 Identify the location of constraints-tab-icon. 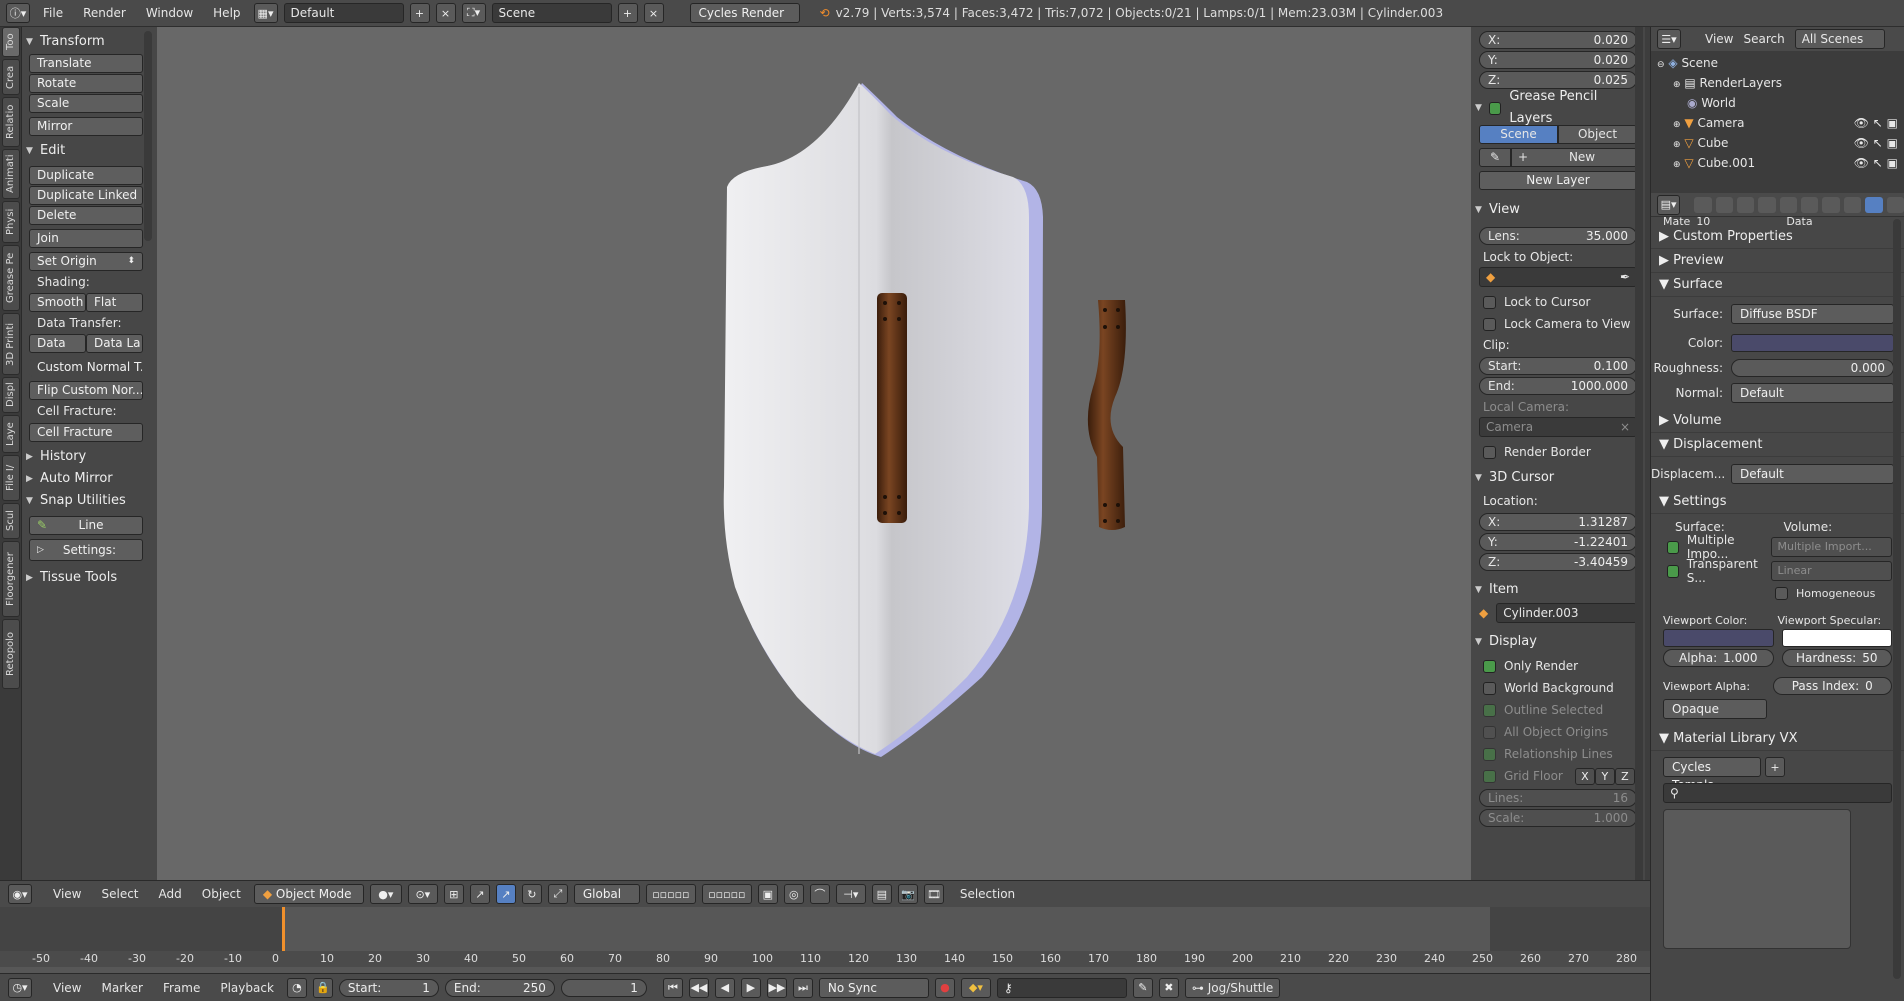
(1810, 204).